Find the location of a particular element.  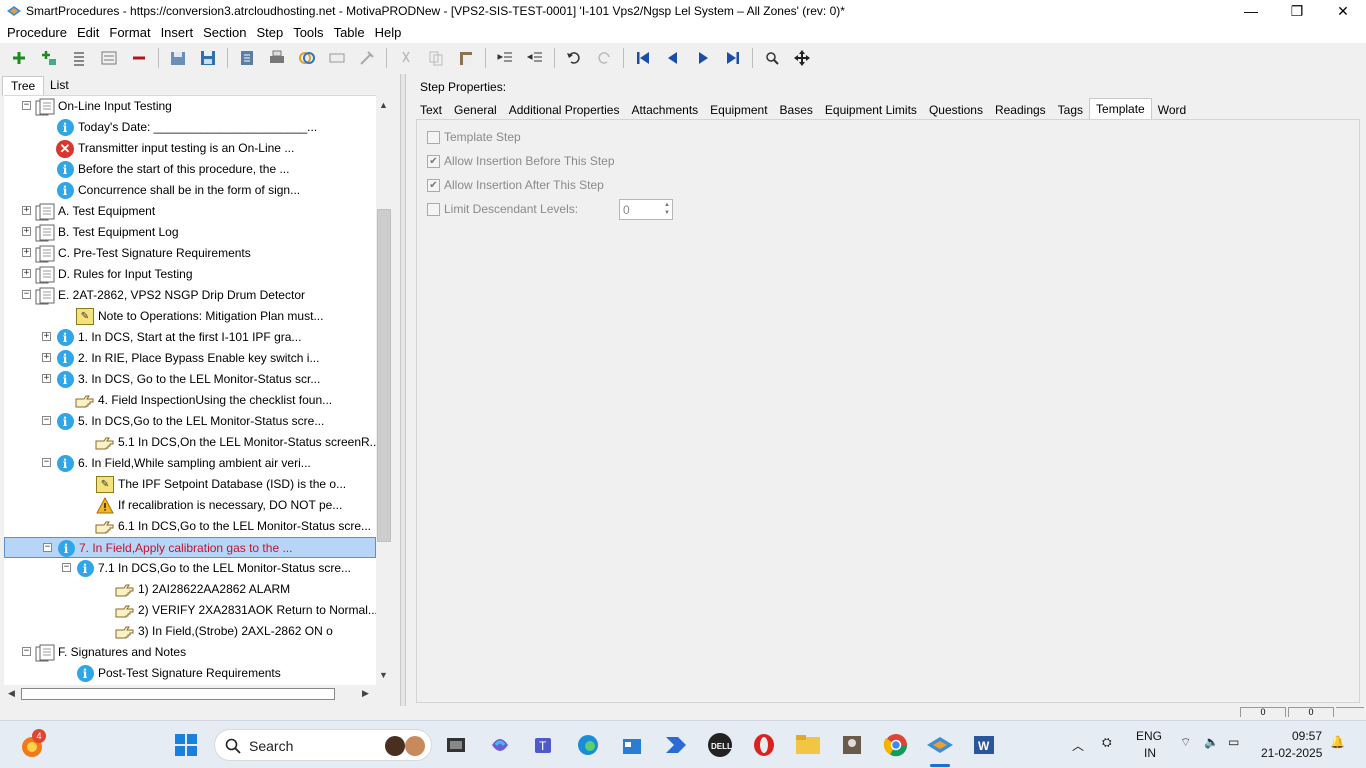

wifi-icon: ⌔ is located at coordinates (1185, 742).